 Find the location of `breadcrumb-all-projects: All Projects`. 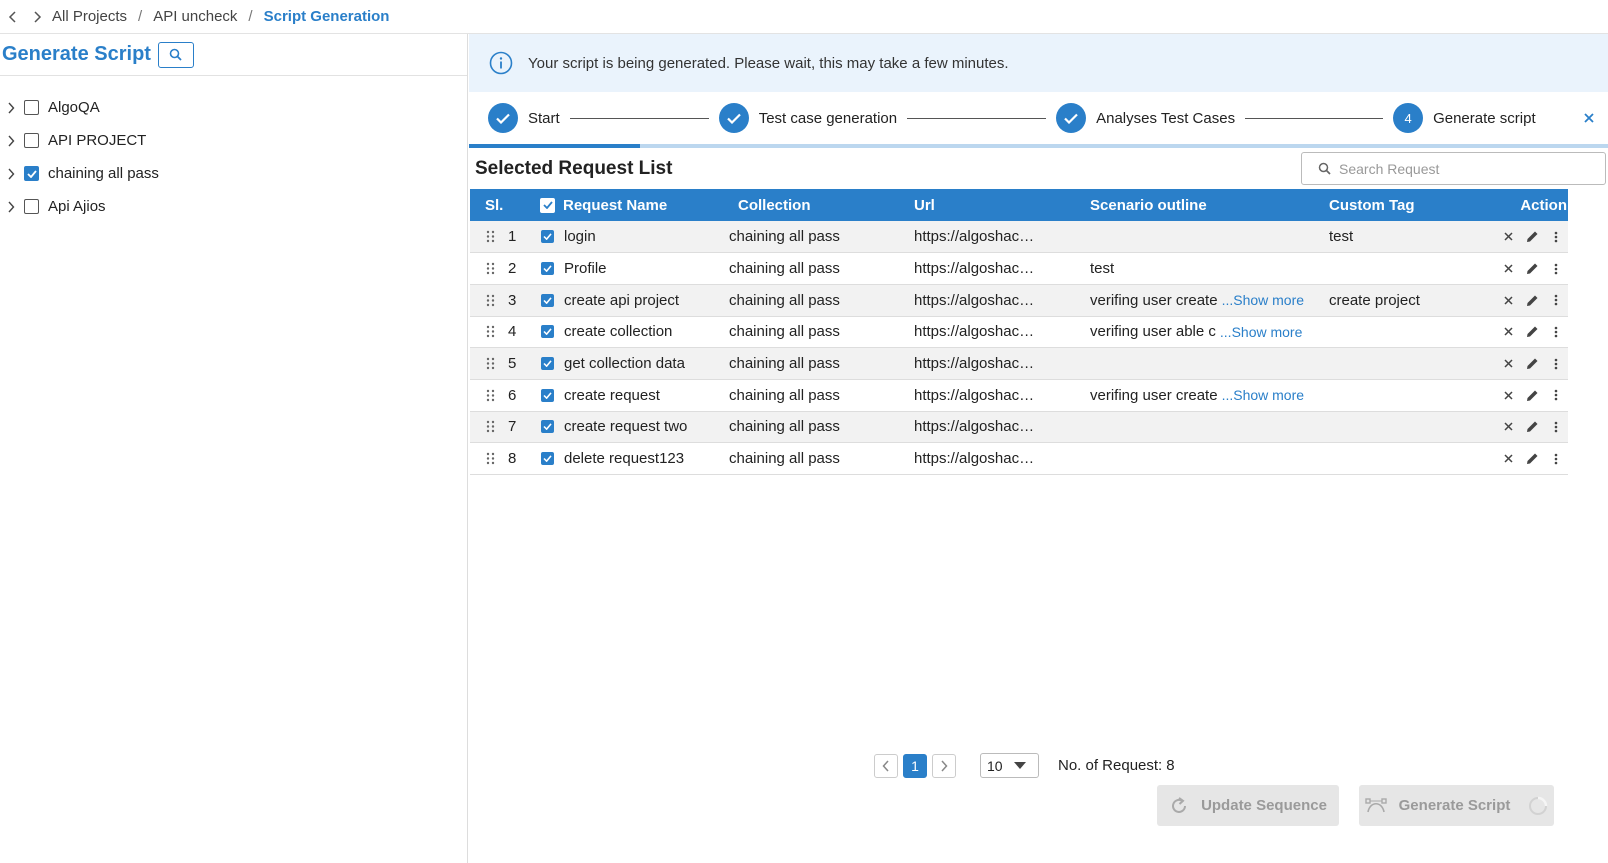

breadcrumb-all-projects: All Projects is located at coordinates (89, 16).